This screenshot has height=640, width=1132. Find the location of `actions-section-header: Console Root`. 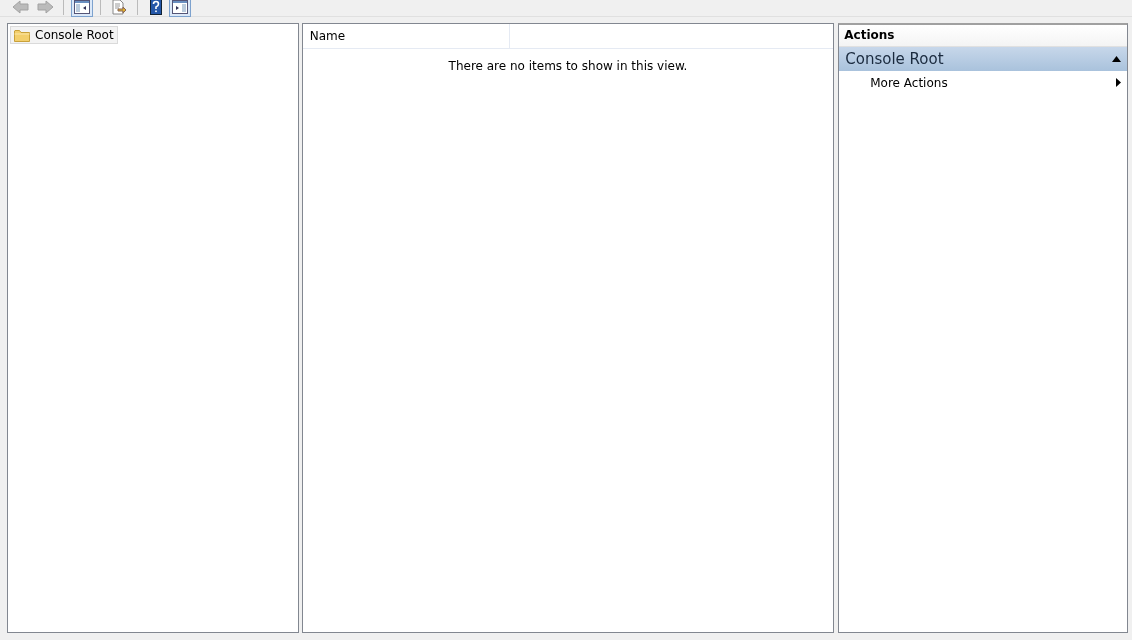

actions-section-header: Console Root is located at coordinates (983, 59).